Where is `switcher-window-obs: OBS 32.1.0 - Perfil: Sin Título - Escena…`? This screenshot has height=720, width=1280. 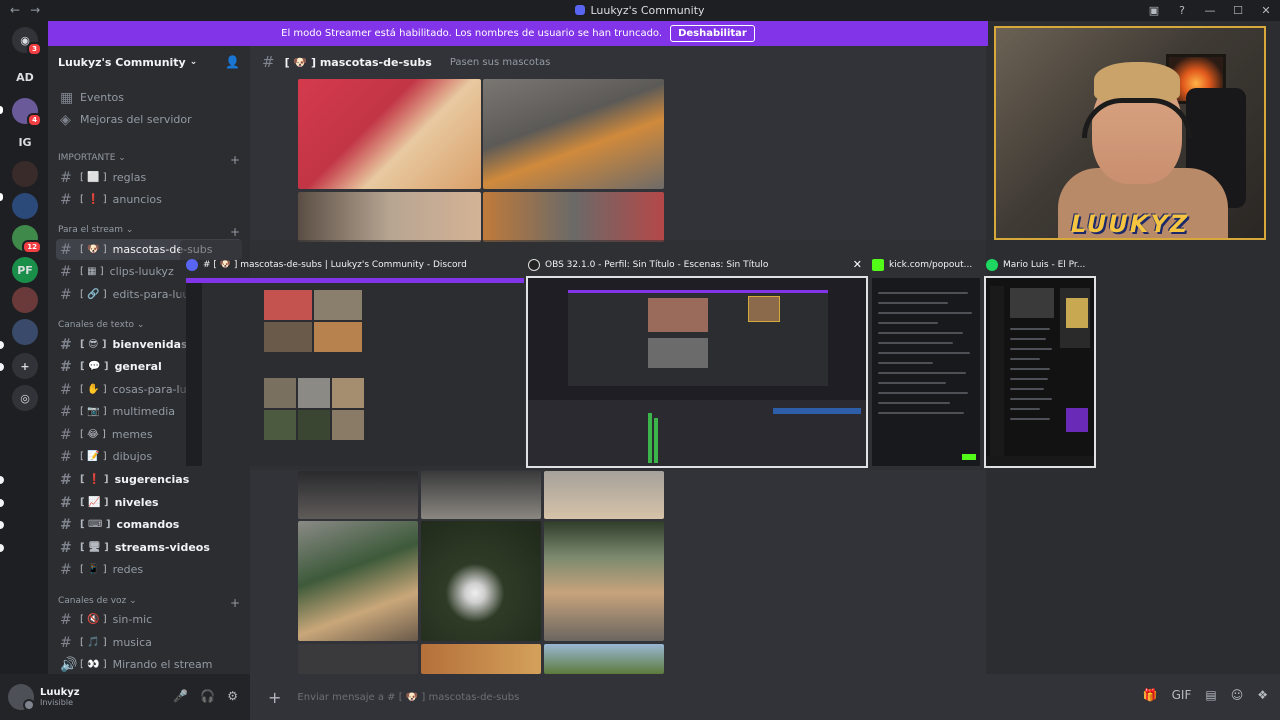
switcher-window-obs: OBS 32.1.0 - Perfil: Sin Título - Escena… is located at coordinates (697, 361).